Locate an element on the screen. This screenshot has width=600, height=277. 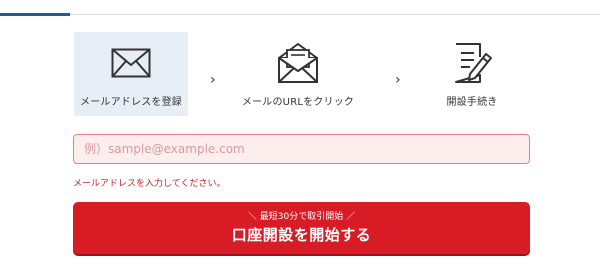
open-account-button: ＼ 最短30分で取引開始 ／ 口座開設を開始する is located at coordinates (301, 228).